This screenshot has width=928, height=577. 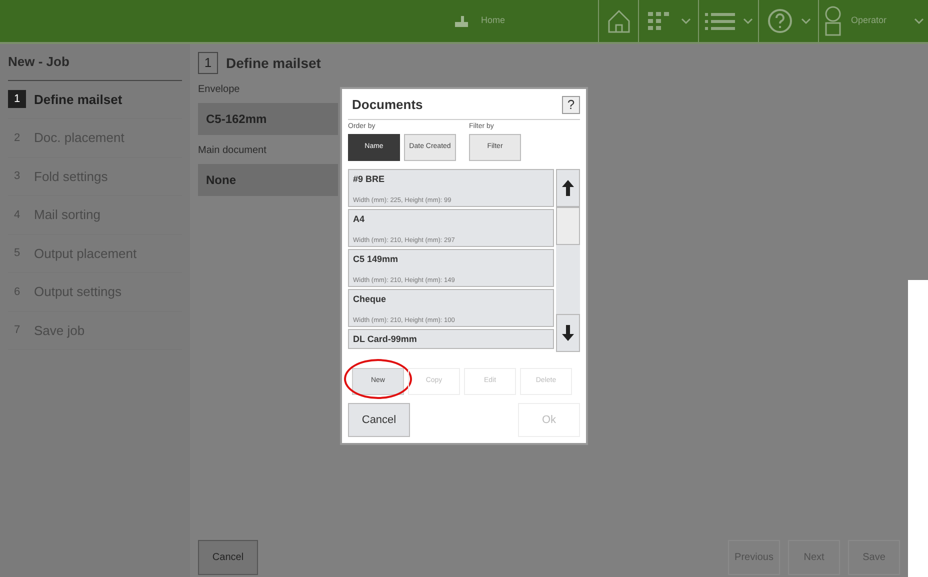 What do you see at coordinates (359, 219) in the screenshot?
I see `document-name: A4` at bounding box center [359, 219].